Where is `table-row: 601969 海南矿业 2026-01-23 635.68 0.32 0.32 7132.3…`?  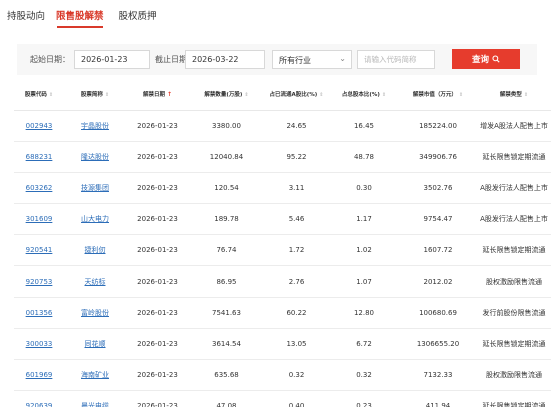
table-row: 601969 海南矿业 2026-01-23 635.68 0.32 0.32 7132.3… is located at coordinates (282, 375).